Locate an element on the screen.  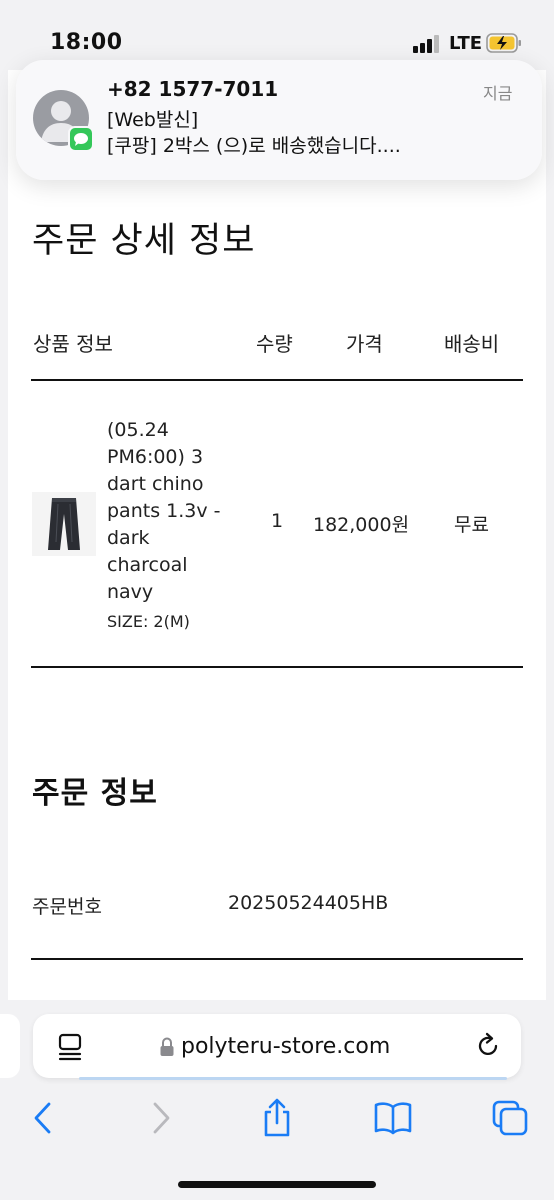
tabs-icon is located at coordinates (510, 1118).